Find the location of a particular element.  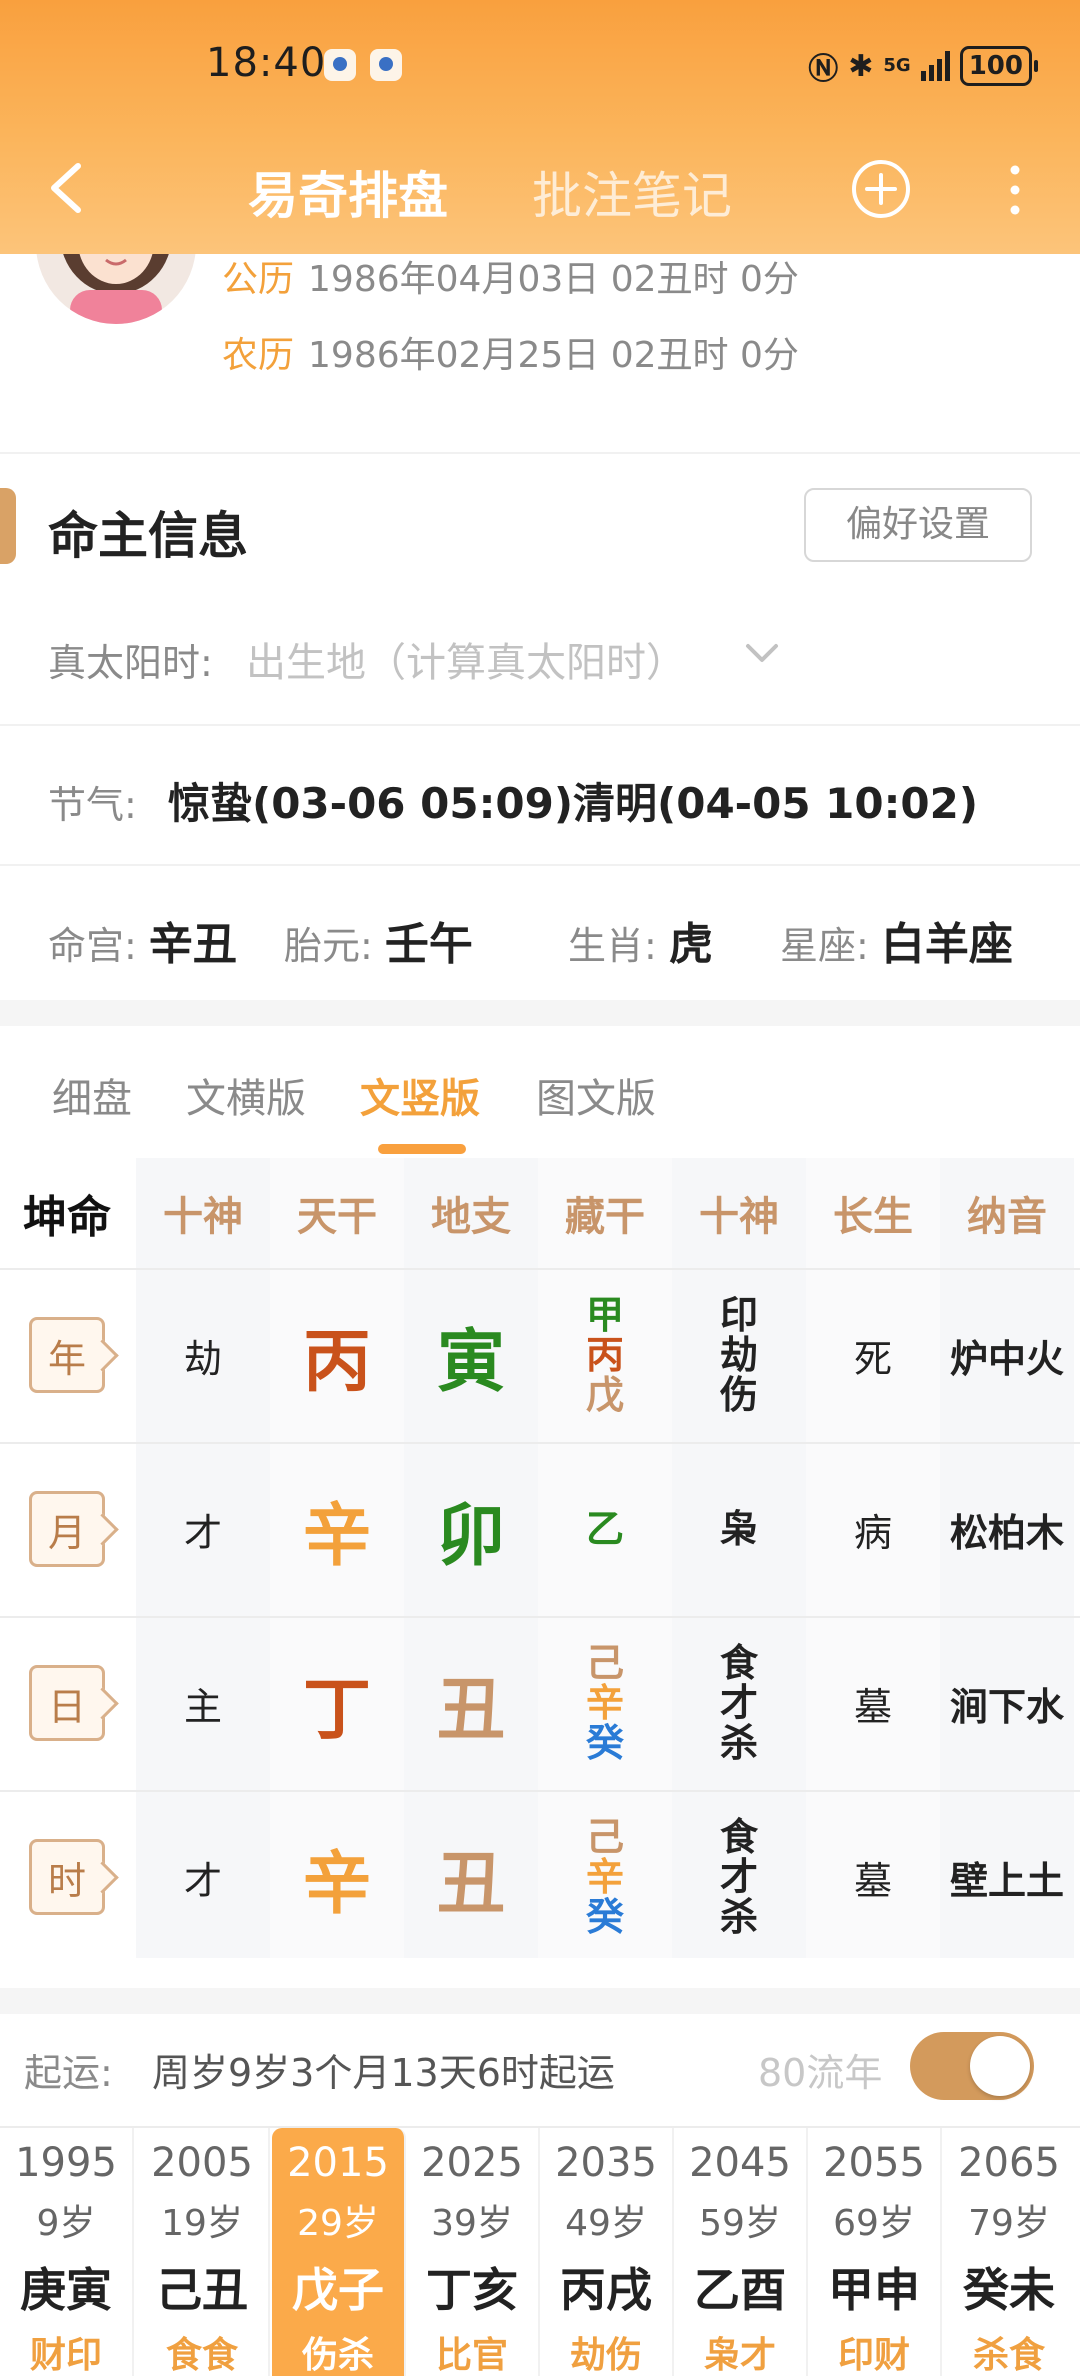

dayun-ganzhi: 己丑 is located at coordinates (202, 2290).